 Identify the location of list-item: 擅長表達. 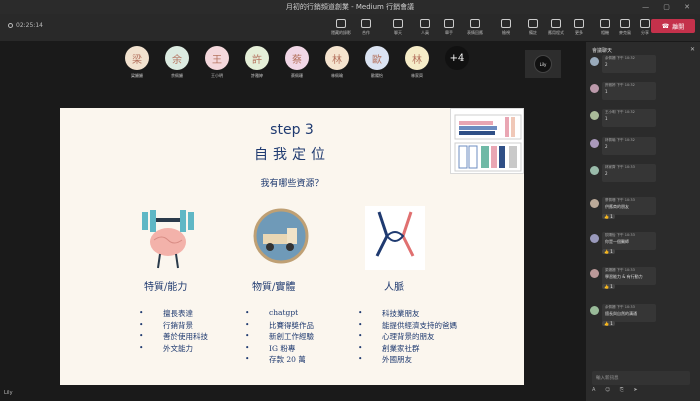
(173, 314).